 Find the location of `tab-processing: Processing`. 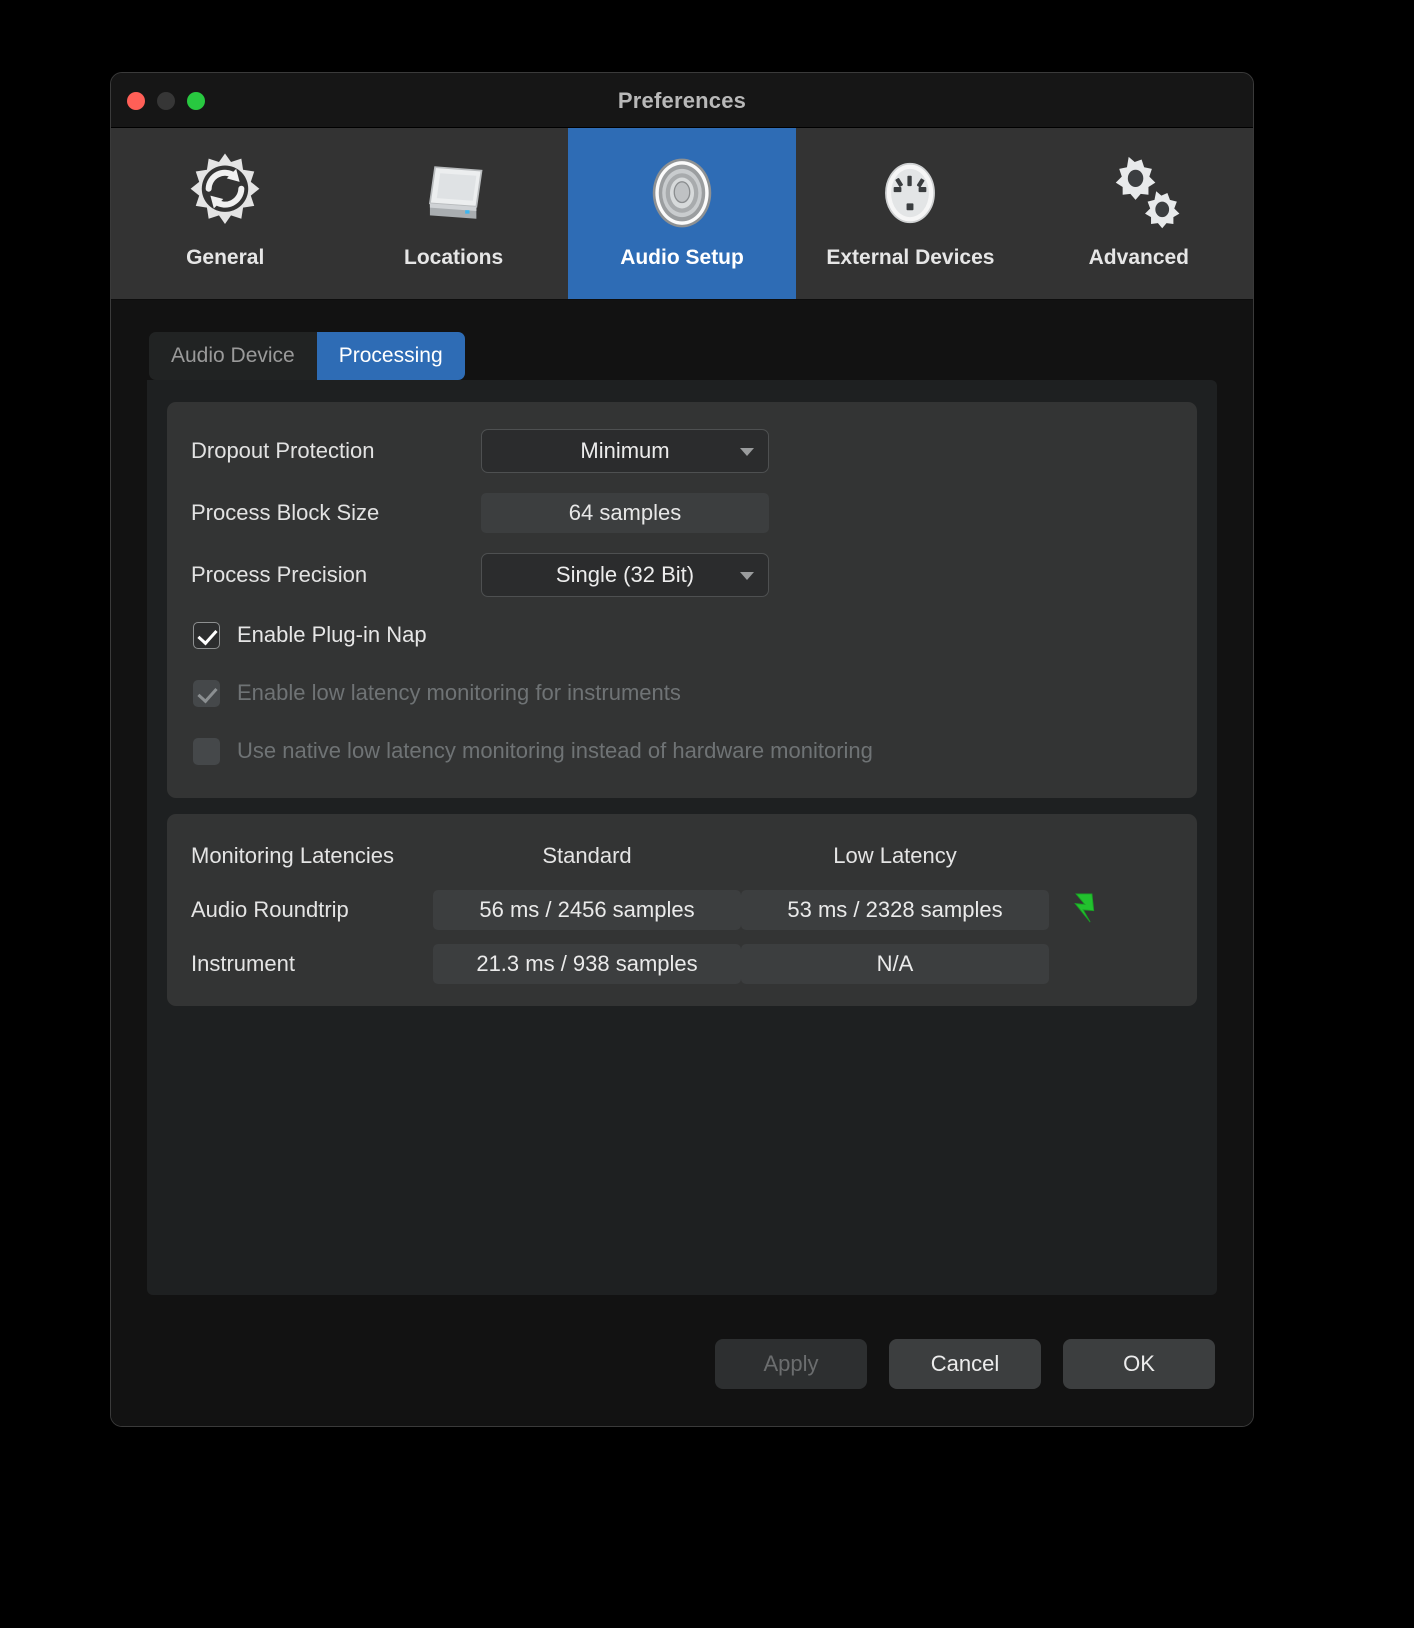

tab-processing: Processing is located at coordinates (390, 356).